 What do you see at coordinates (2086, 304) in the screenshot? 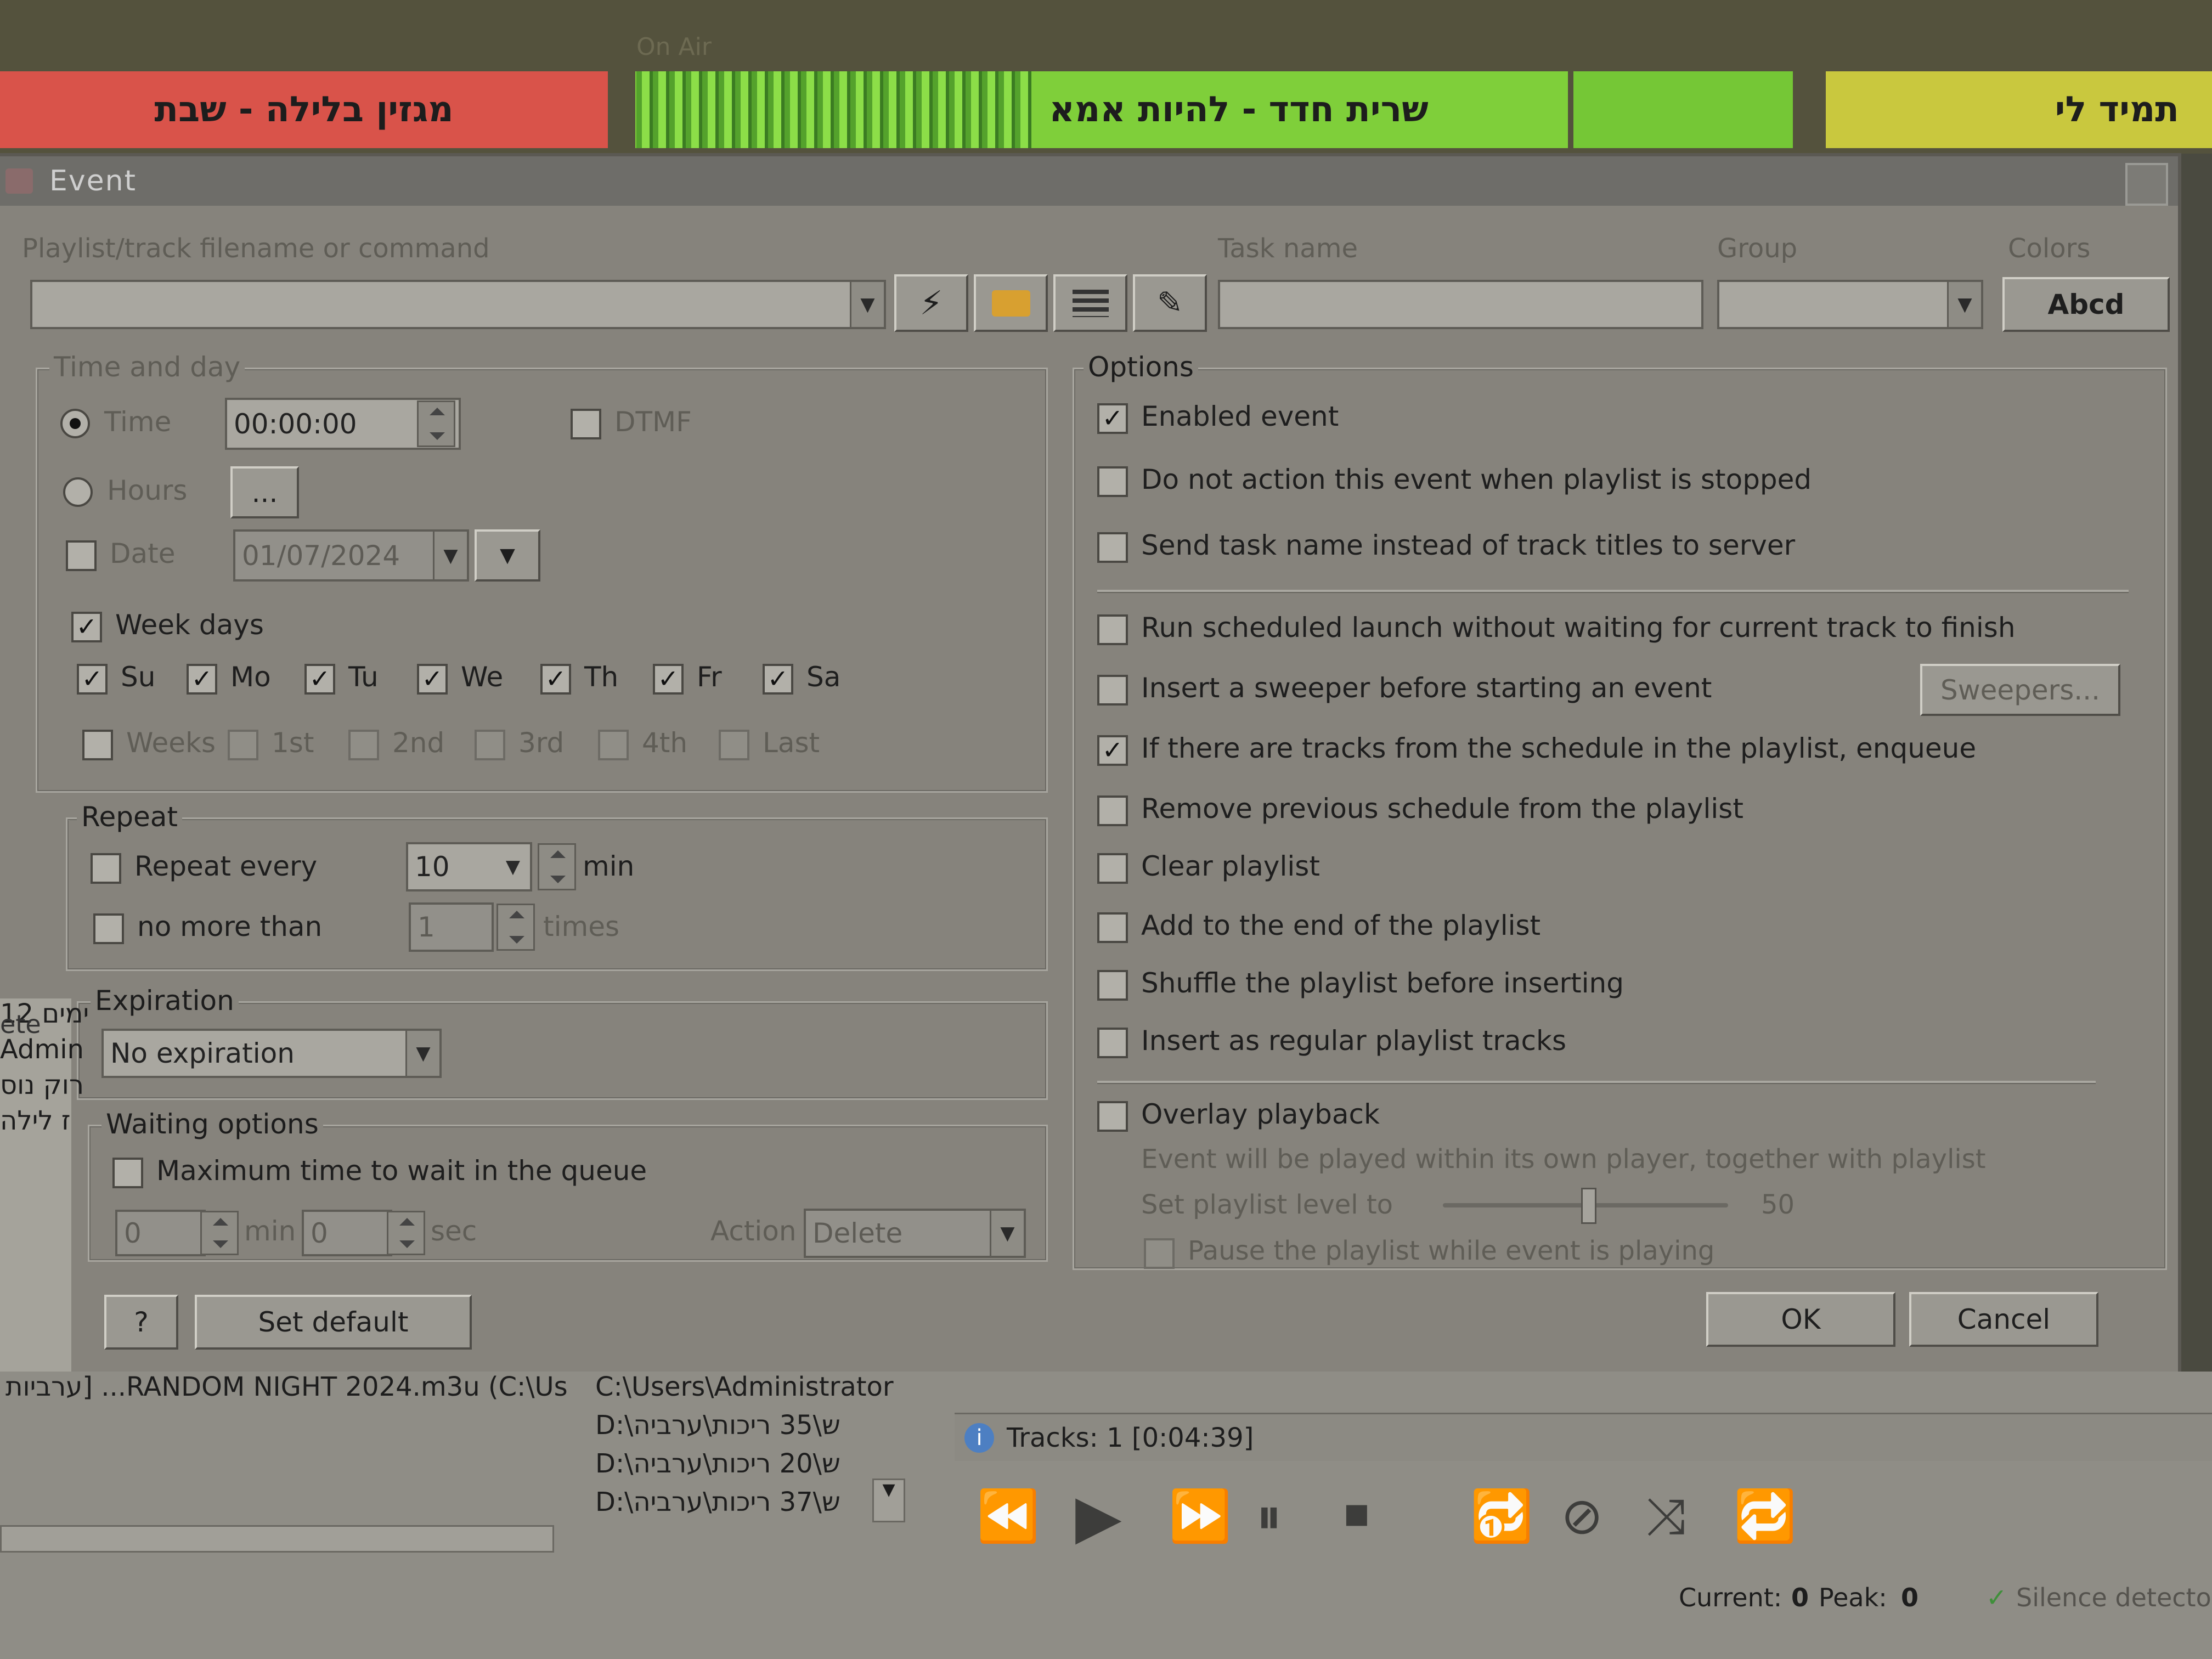
I see `colors-button: Abcd` at bounding box center [2086, 304].